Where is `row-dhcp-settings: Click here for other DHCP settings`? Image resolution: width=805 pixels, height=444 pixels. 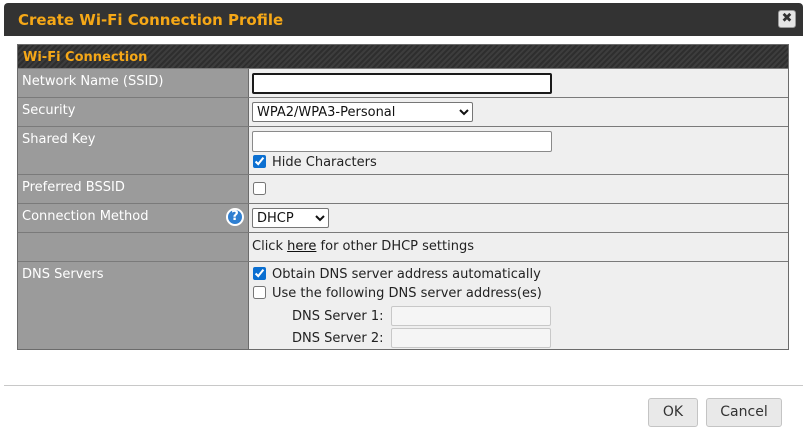
row-dhcp-settings: Click here for other DHCP settings is located at coordinates (403, 246).